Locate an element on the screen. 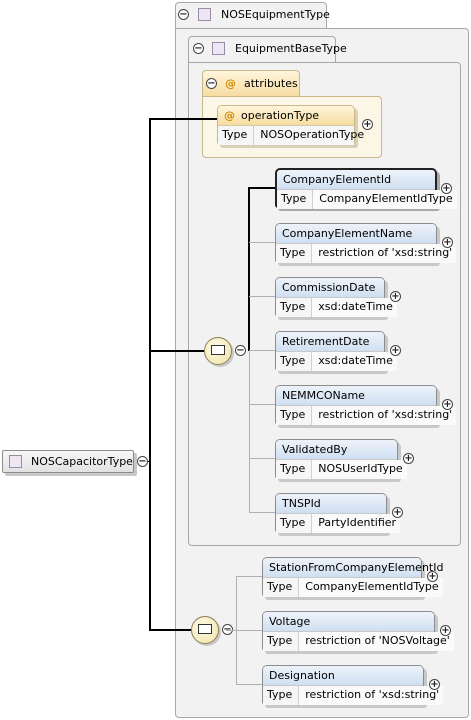  type-value: restriction of 'NOSVoltage' is located at coordinates (376, 641).